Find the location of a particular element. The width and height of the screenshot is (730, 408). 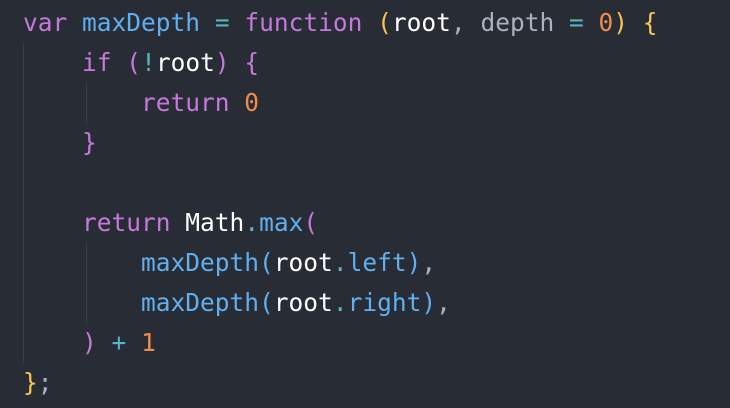

code-line: ) + 1 is located at coordinates (340, 343).